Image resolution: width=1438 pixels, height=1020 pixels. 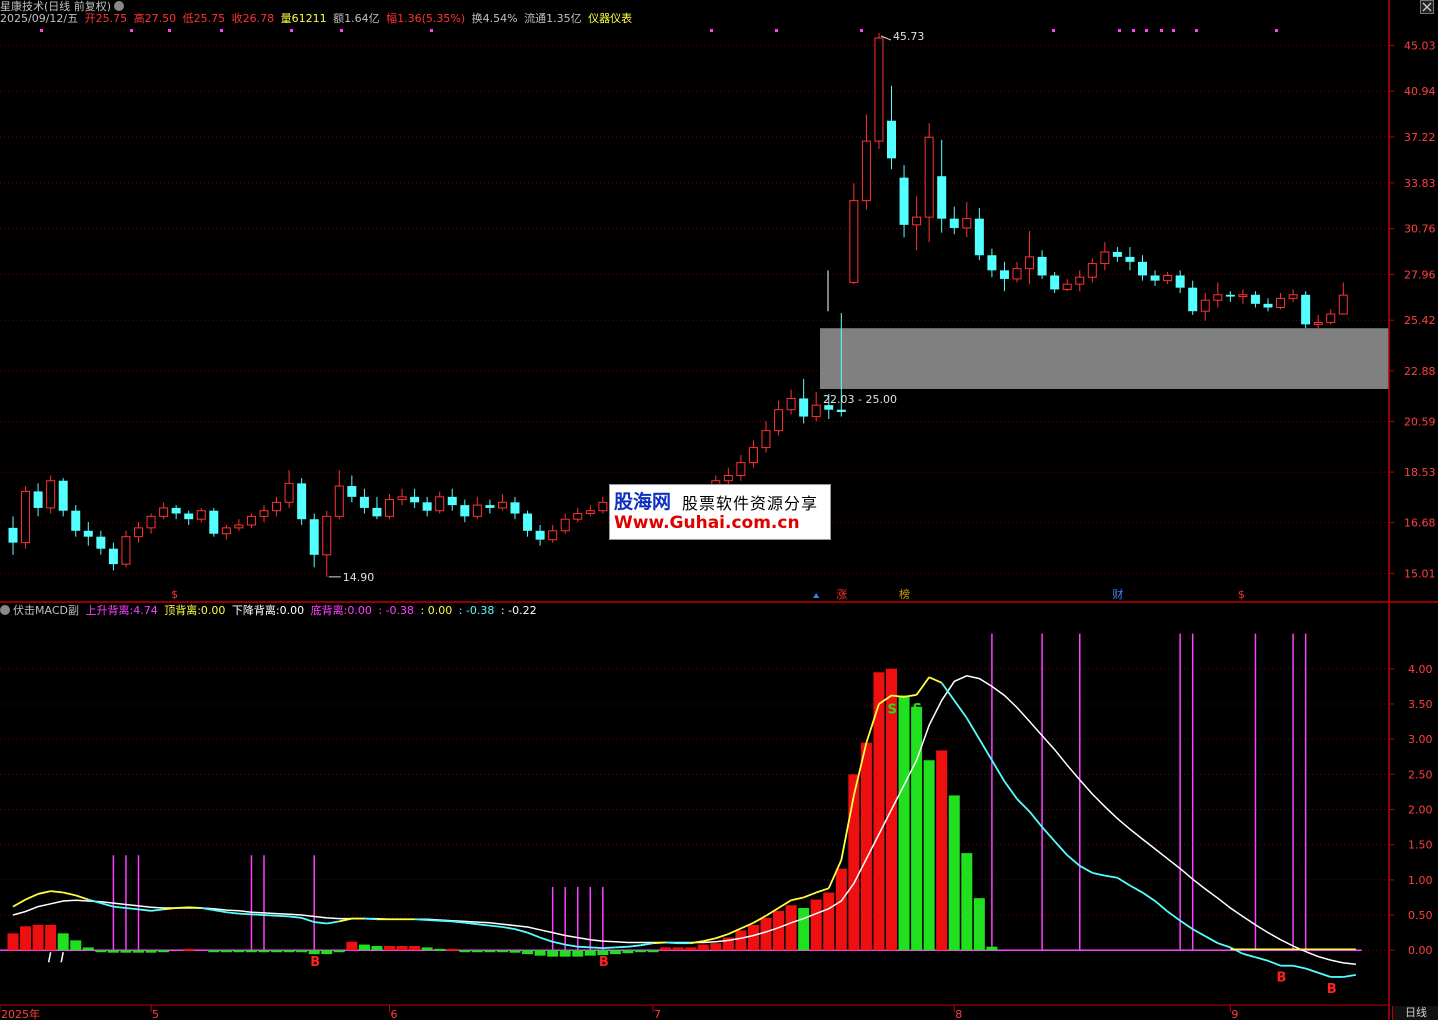 What do you see at coordinates (1420, 371) in the screenshot?
I see `price-tick-label: 22.88` at bounding box center [1420, 371].